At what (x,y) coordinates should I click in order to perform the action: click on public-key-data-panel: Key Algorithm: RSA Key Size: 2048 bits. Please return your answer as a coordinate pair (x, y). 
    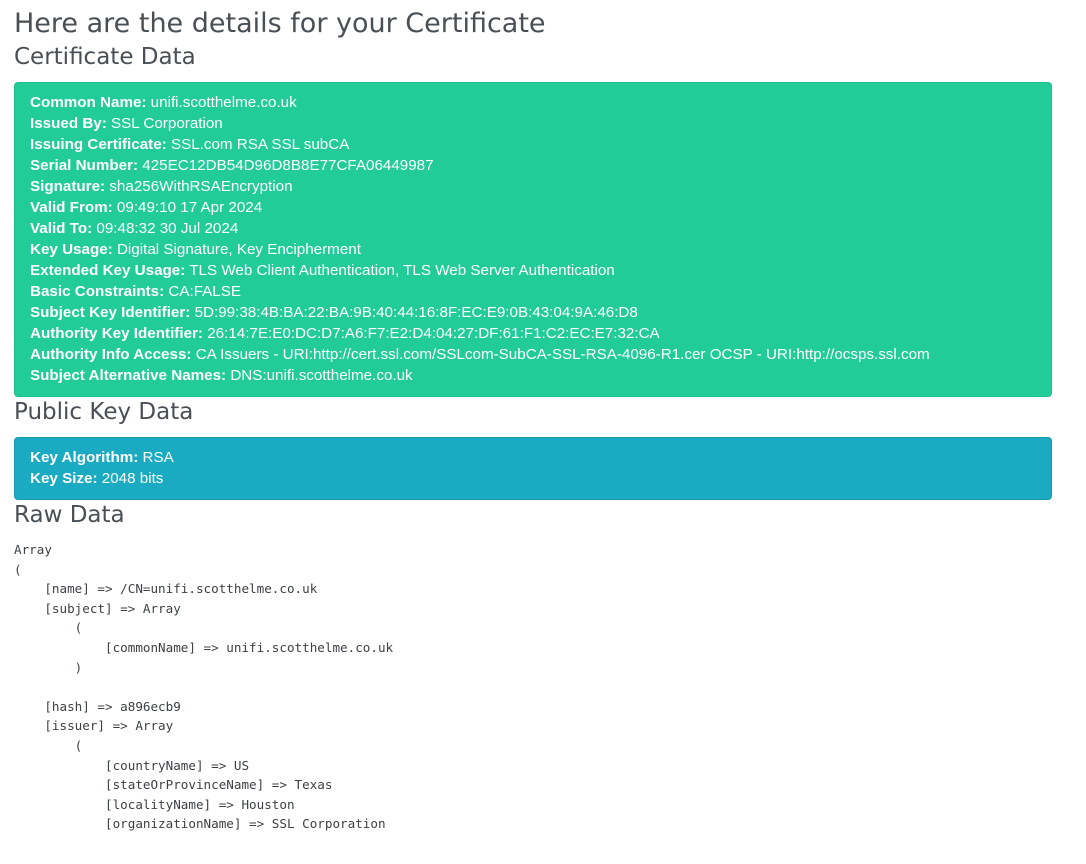
    Looking at the image, I should click on (533, 468).